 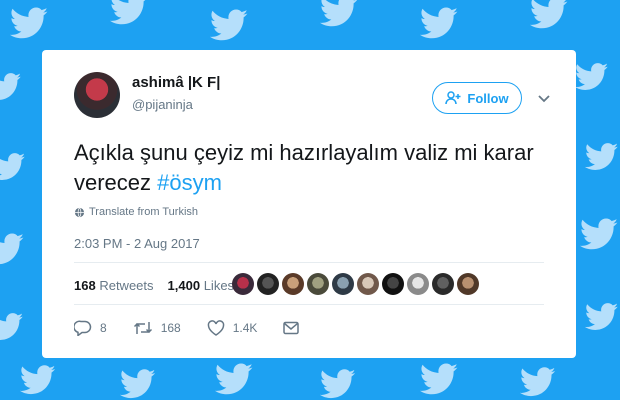 I want to click on chevron-down-icon, so click(x=544, y=98).